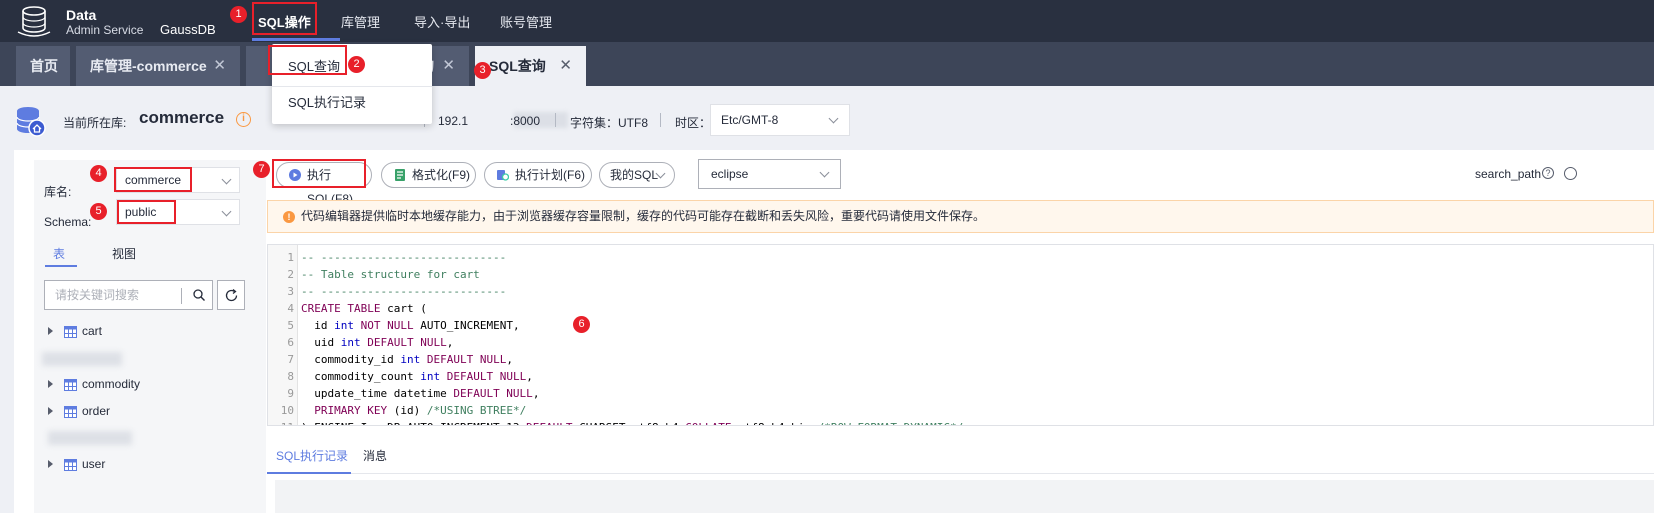 This screenshot has height=513, width=1654. I want to click on tab-sql-history: SQL执行记录, so click(312, 455).